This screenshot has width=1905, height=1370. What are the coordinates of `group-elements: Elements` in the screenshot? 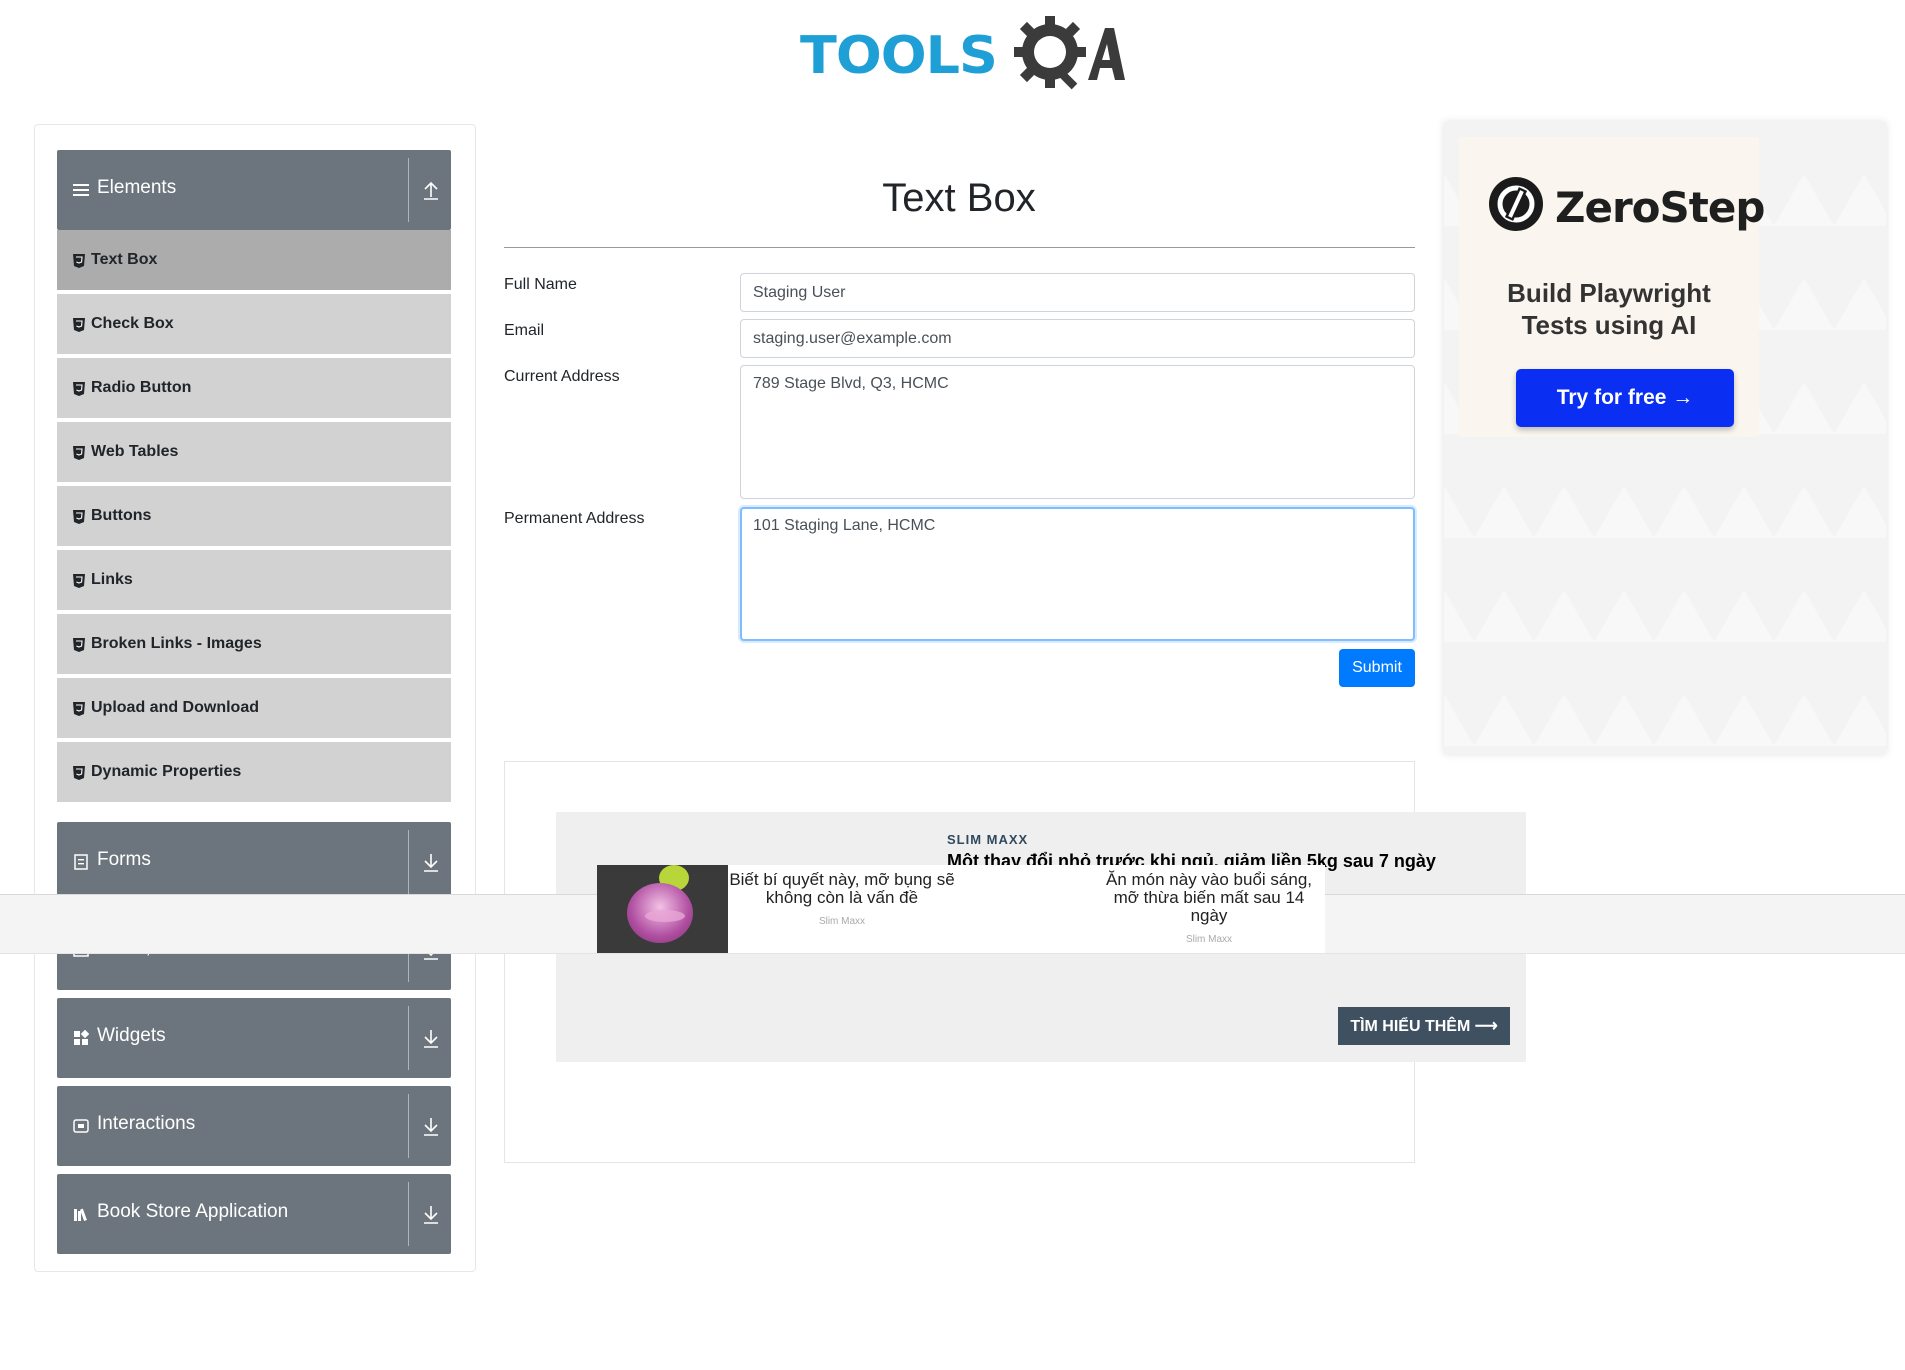 It's located at (254, 190).